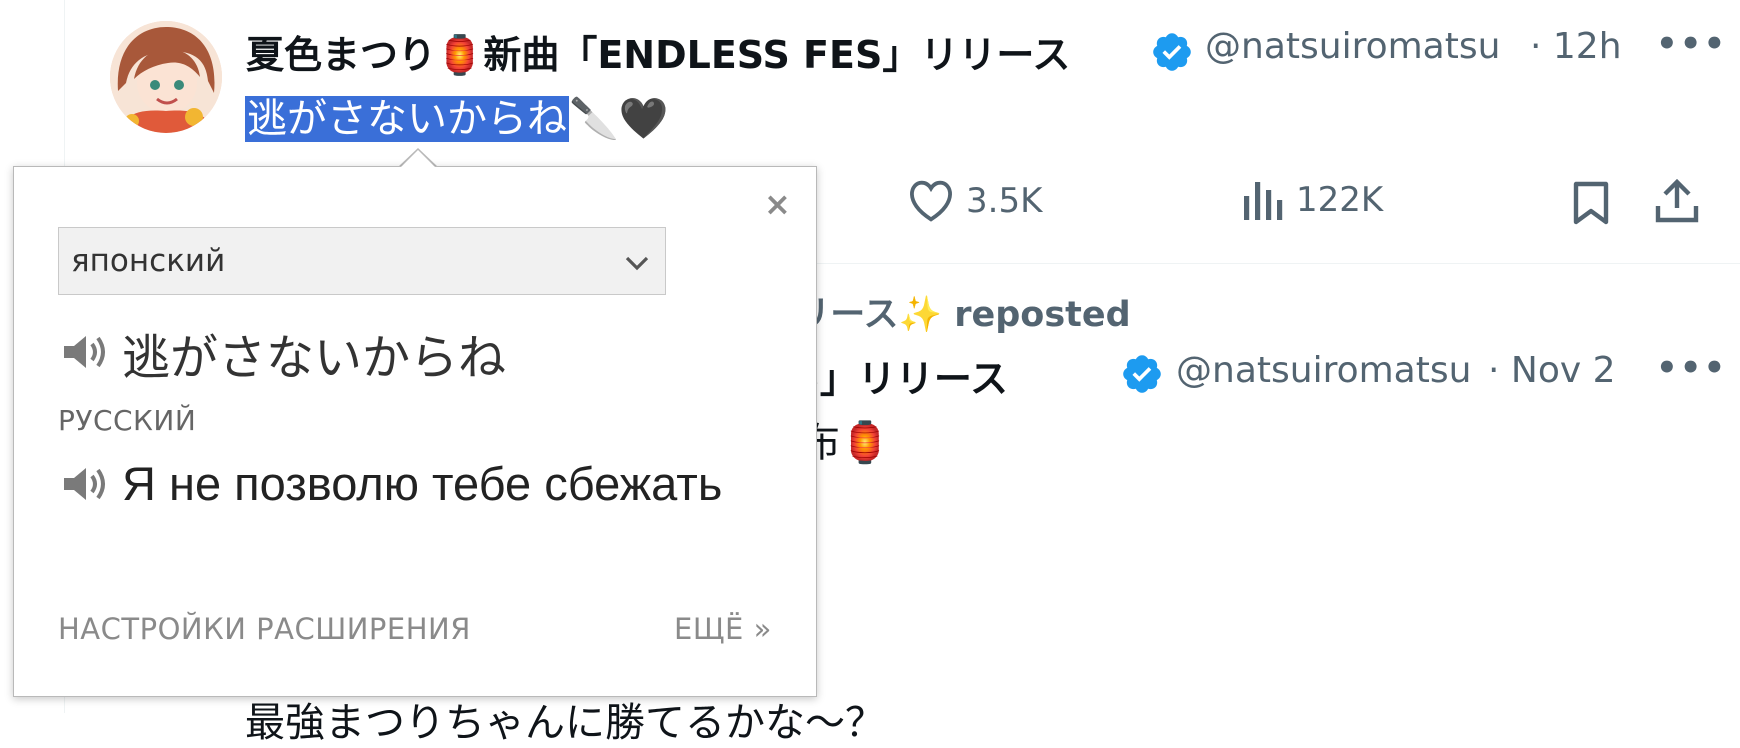 The width and height of the screenshot is (1740, 748). I want to click on target-language-label: РУССКИЙ, so click(127, 420).